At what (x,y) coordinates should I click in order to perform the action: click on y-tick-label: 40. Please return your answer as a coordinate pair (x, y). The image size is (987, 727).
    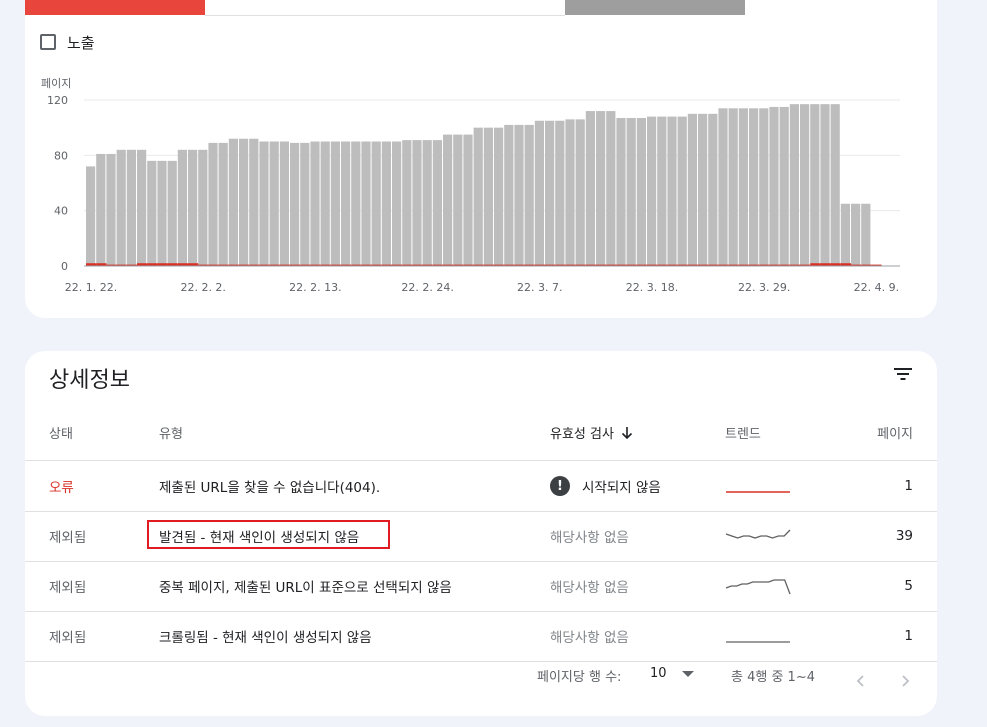
    Looking at the image, I should click on (61, 211).